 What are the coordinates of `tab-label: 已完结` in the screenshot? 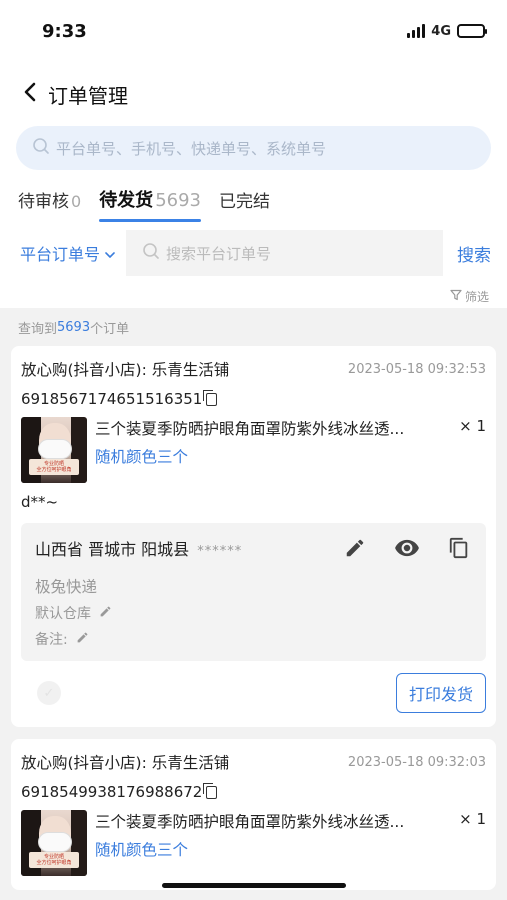 It's located at (244, 202).